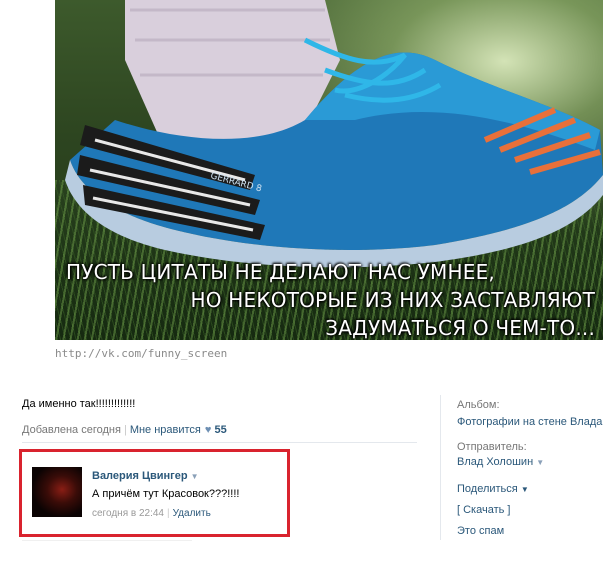 This screenshot has width=609, height=569. Describe the element at coordinates (483, 510) in the screenshot. I see `download-link: [ Скачать ]` at that location.